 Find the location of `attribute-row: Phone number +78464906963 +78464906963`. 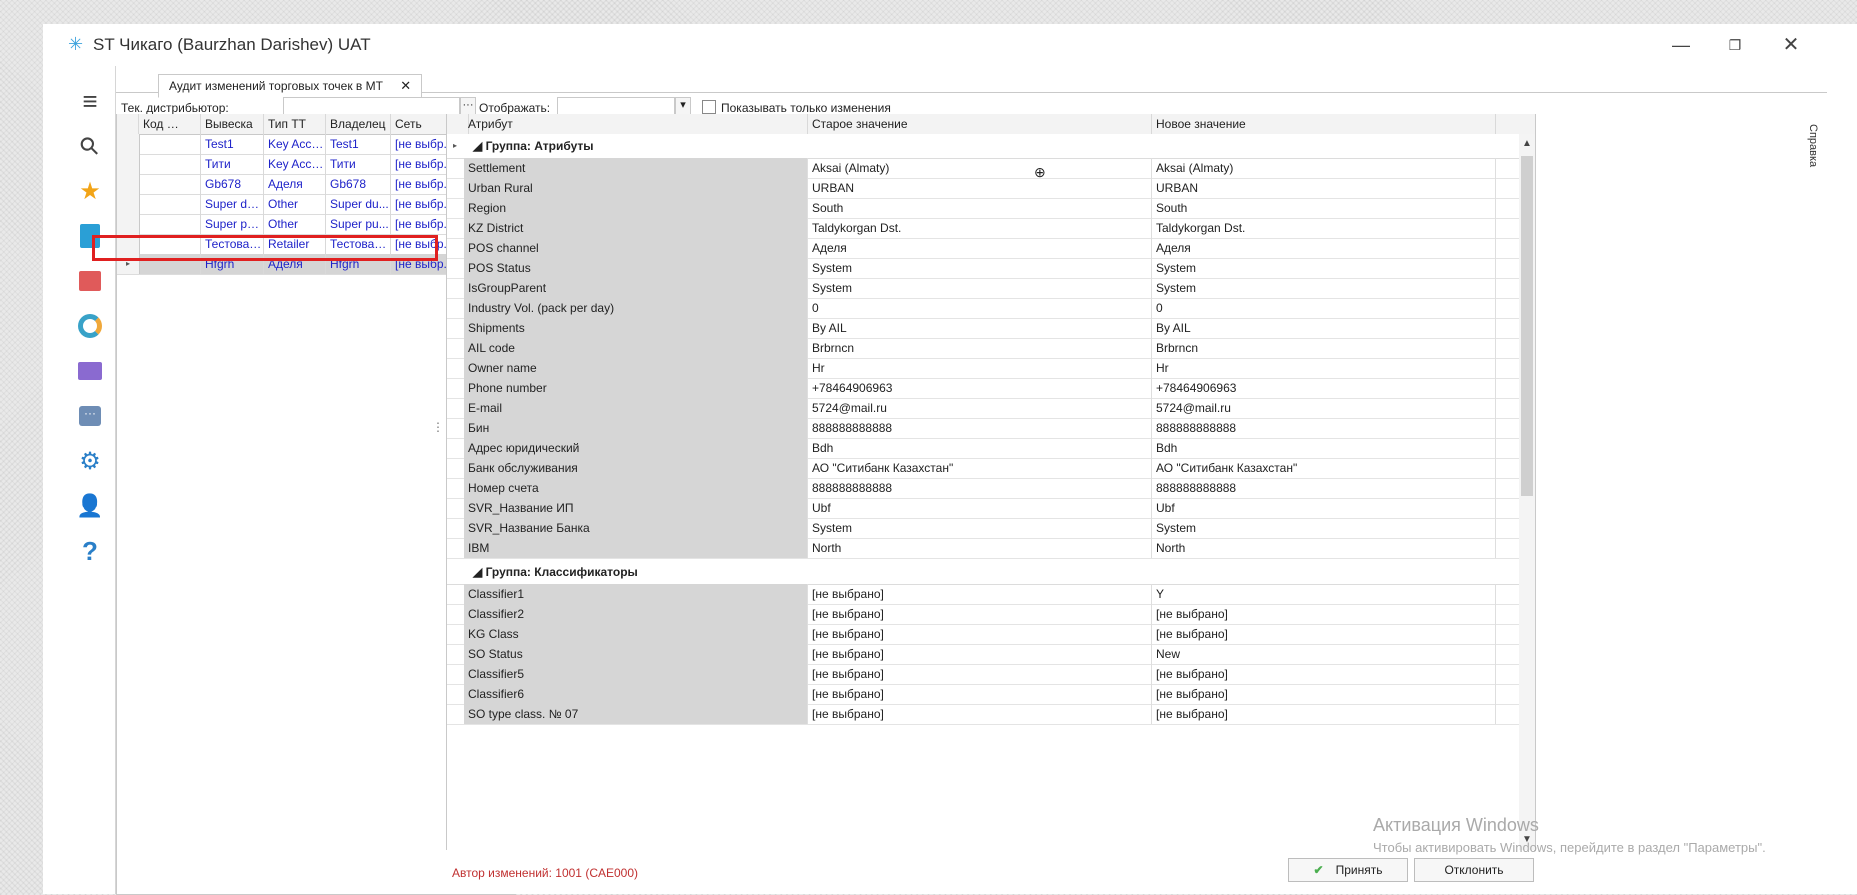

attribute-row: Phone number +78464906963 +78464906963 is located at coordinates (983, 388).